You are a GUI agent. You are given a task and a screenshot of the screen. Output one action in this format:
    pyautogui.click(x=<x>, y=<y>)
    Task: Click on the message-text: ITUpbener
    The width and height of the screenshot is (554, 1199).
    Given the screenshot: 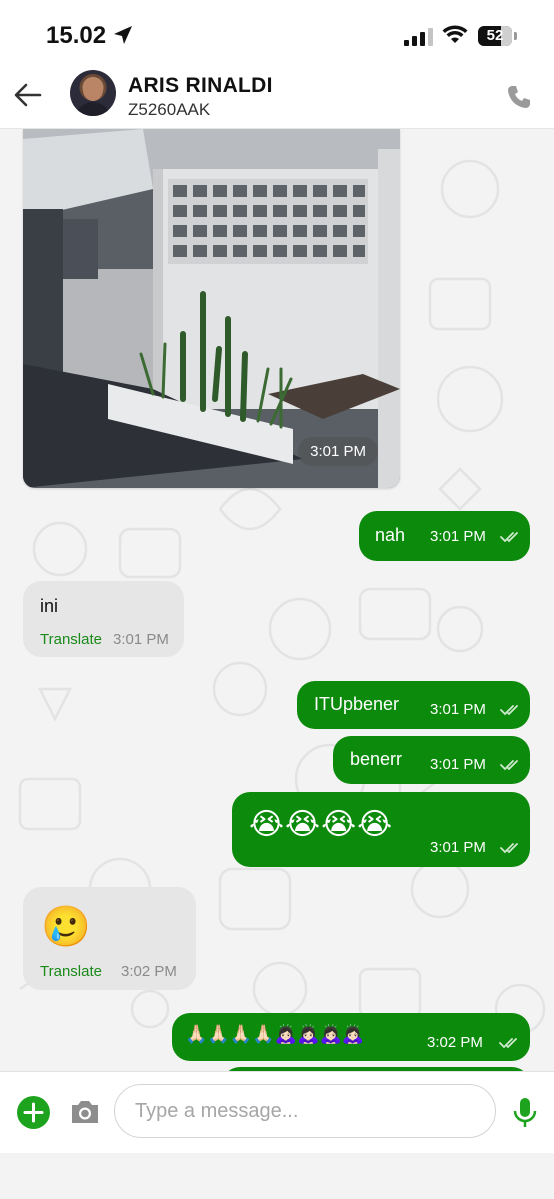 What is the action you would take?
    pyautogui.click(x=357, y=704)
    